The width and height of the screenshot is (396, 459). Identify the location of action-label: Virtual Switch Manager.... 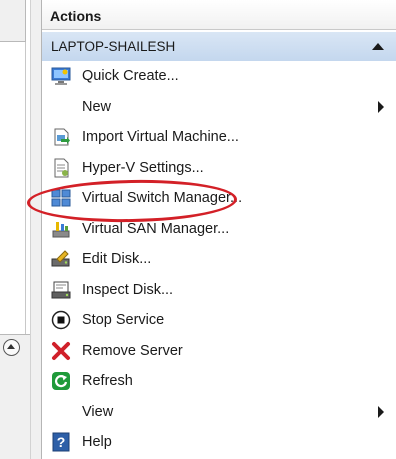
(162, 198).